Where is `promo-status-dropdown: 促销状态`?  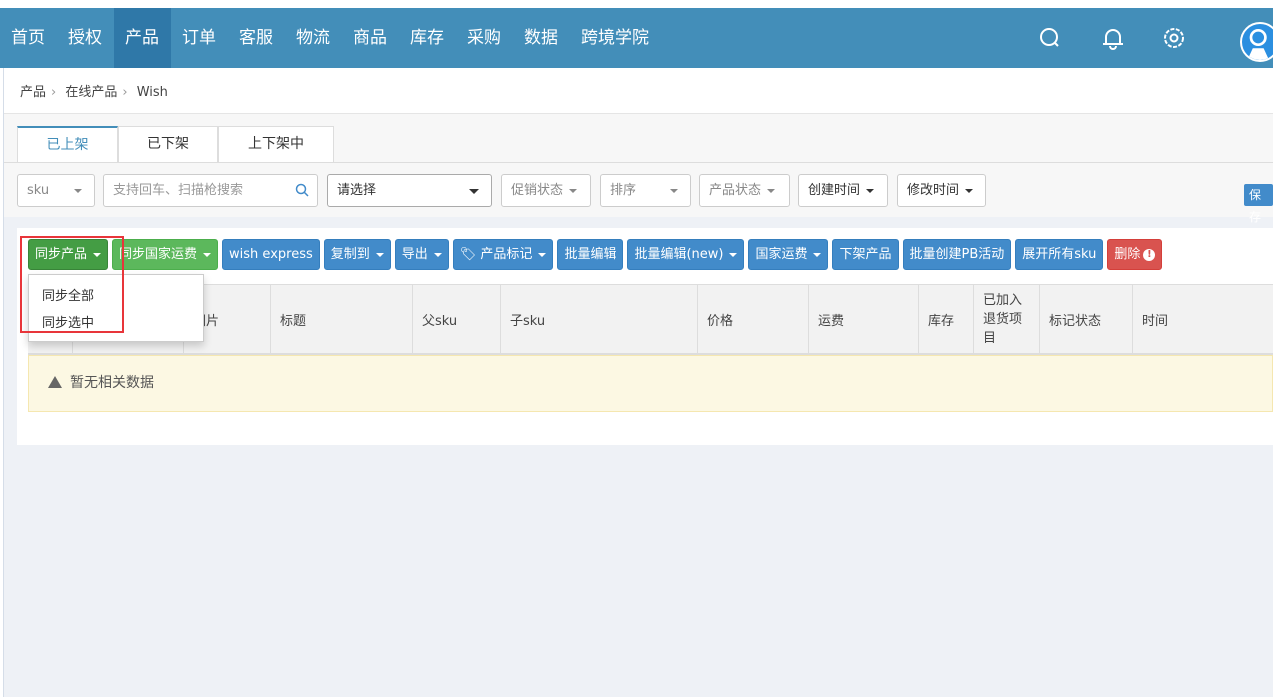 promo-status-dropdown: 促销状态 is located at coordinates (546, 190).